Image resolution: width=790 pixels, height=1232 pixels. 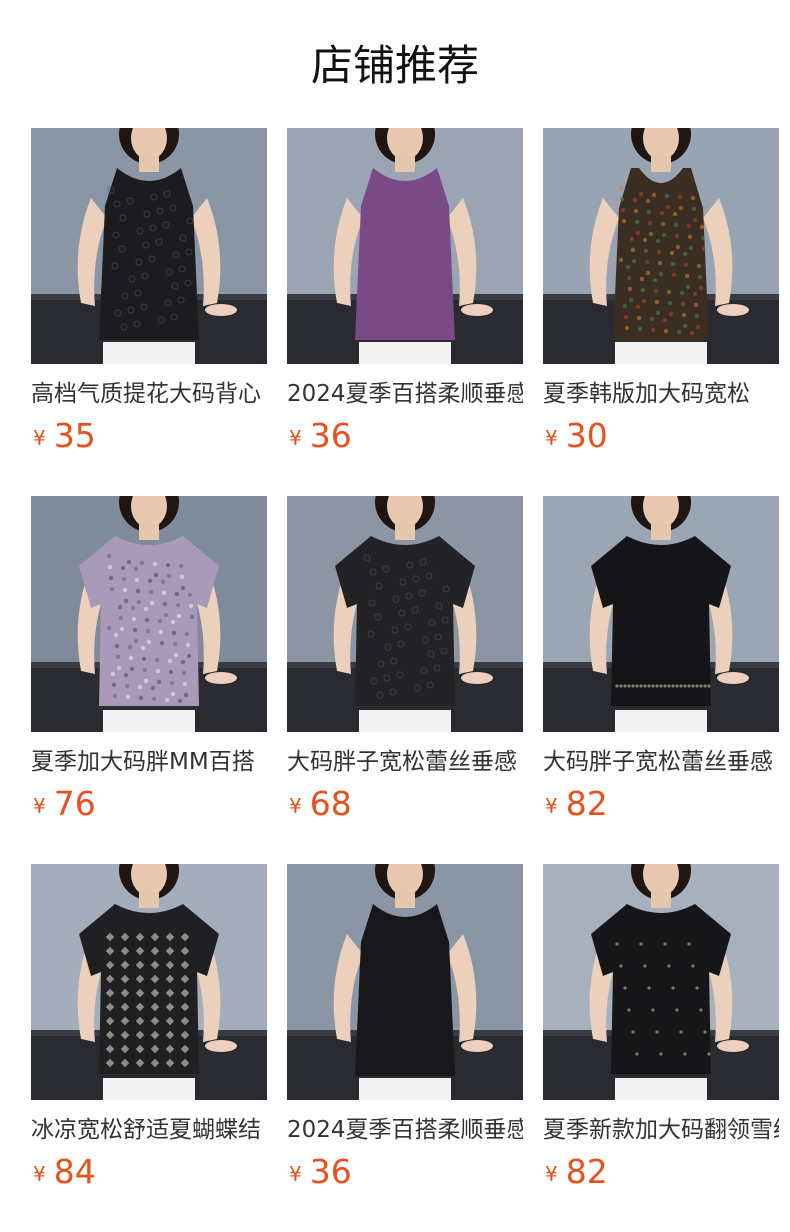 What do you see at coordinates (149, 762) in the screenshot?
I see `product-name: 夏季加大码胖MM百搭` at bounding box center [149, 762].